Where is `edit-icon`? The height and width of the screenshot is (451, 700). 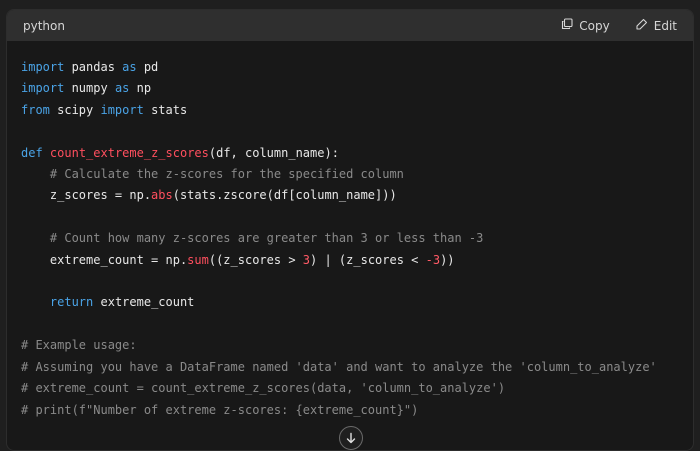 edit-icon is located at coordinates (642, 25).